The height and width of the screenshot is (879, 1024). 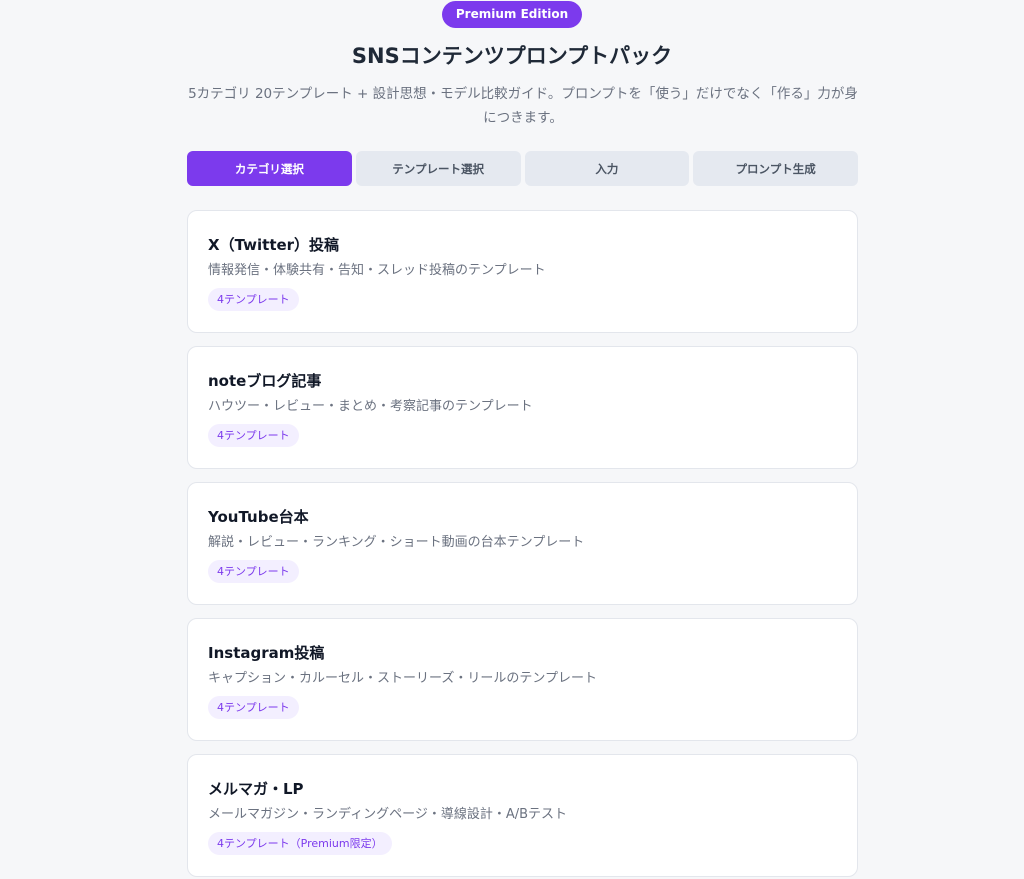 What do you see at coordinates (377, 270) in the screenshot?
I see `category-description: 情報発信・体験共有・告知・スレッド投稿のテンプレート` at bounding box center [377, 270].